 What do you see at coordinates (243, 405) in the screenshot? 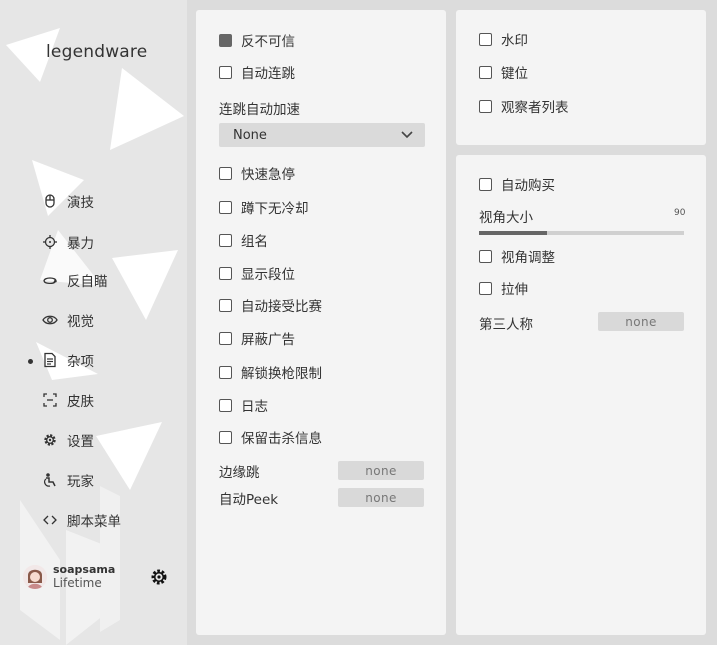
I see `log-checkbox: 日志` at bounding box center [243, 405].